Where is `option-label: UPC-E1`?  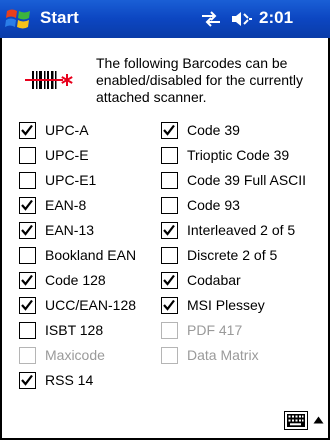
option-label: UPC-E1 is located at coordinates (71, 180).